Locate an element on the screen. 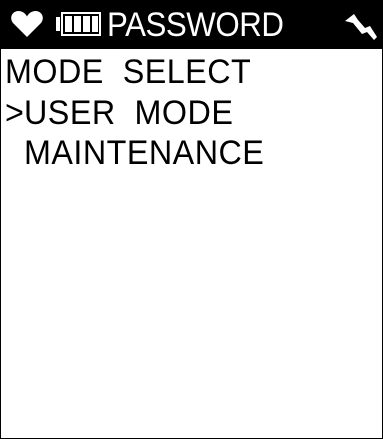  menu-item-maintenance: MAINTENANCE is located at coordinates (134, 153).